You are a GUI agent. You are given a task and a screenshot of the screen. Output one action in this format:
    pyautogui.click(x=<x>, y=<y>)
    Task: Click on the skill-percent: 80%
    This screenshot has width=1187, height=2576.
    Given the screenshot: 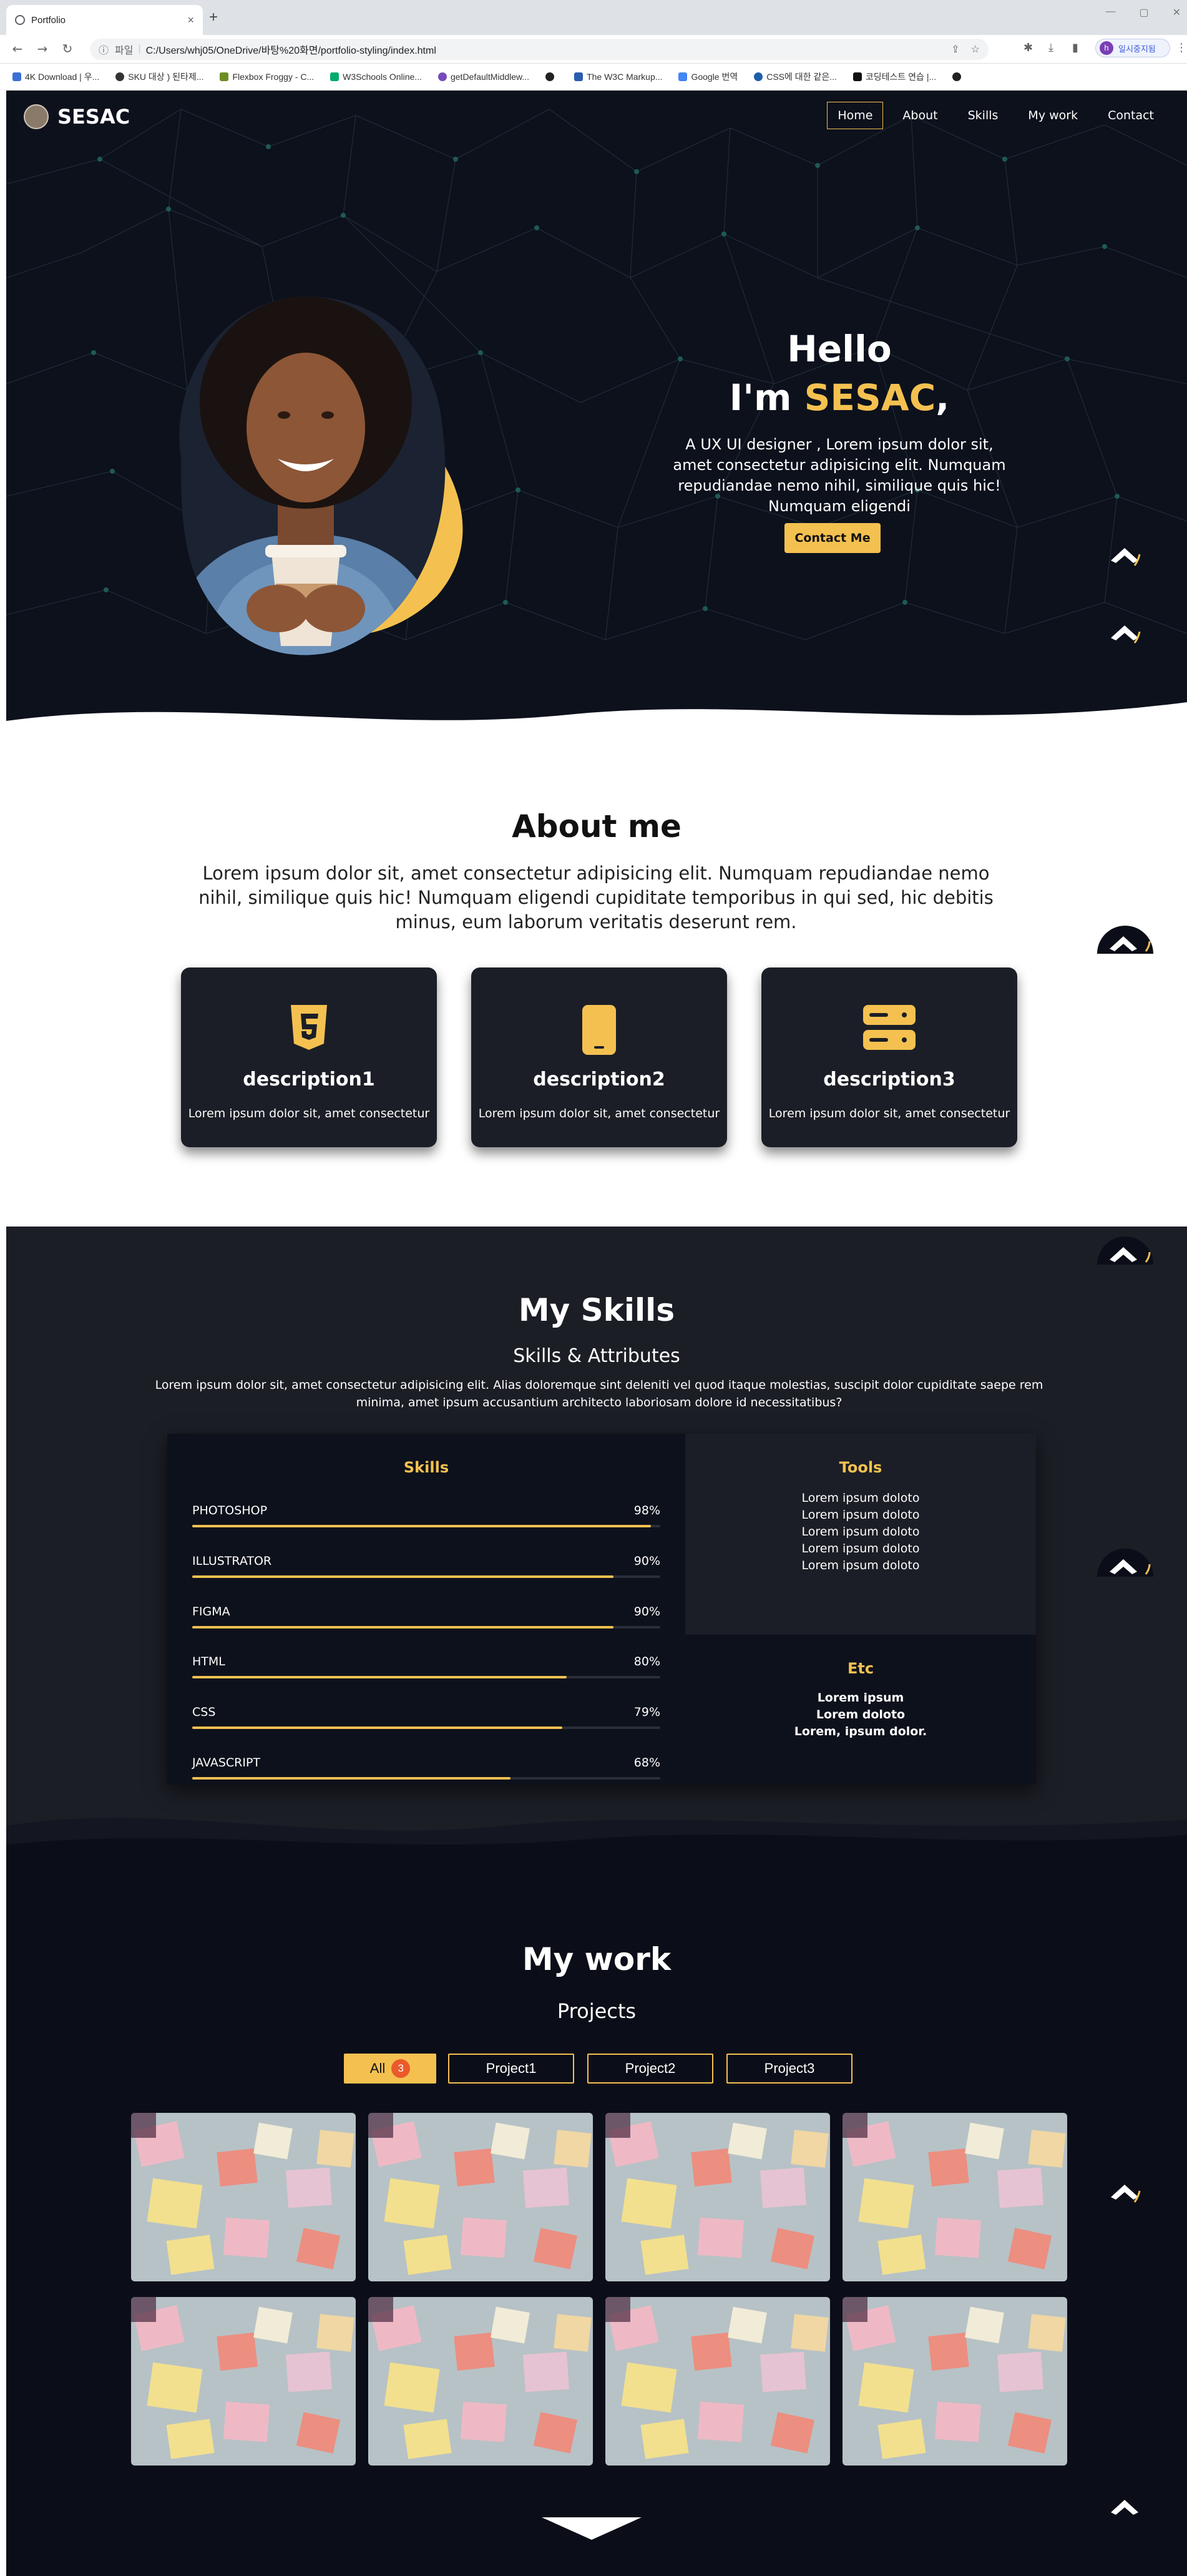 What is the action you would take?
    pyautogui.click(x=646, y=1661)
    